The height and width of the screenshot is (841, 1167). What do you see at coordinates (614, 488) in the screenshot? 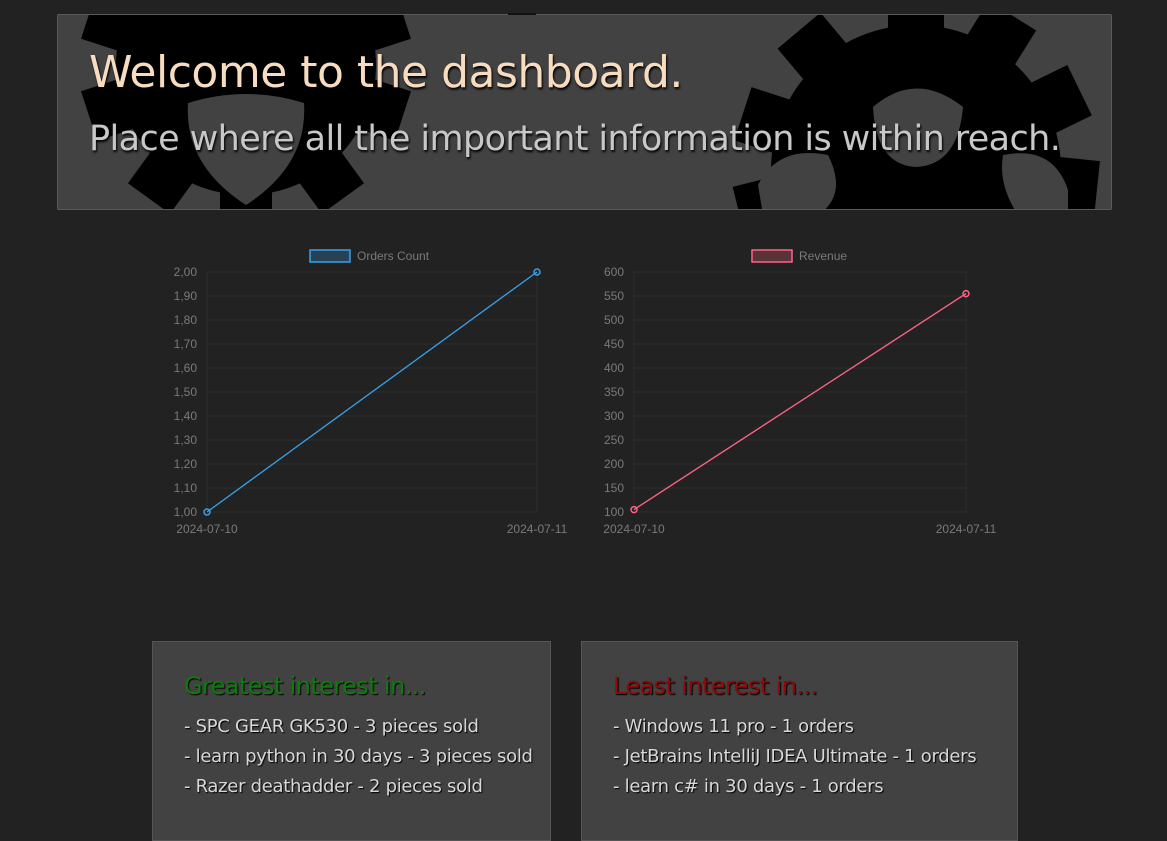
I see `y-tick-label: 150` at bounding box center [614, 488].